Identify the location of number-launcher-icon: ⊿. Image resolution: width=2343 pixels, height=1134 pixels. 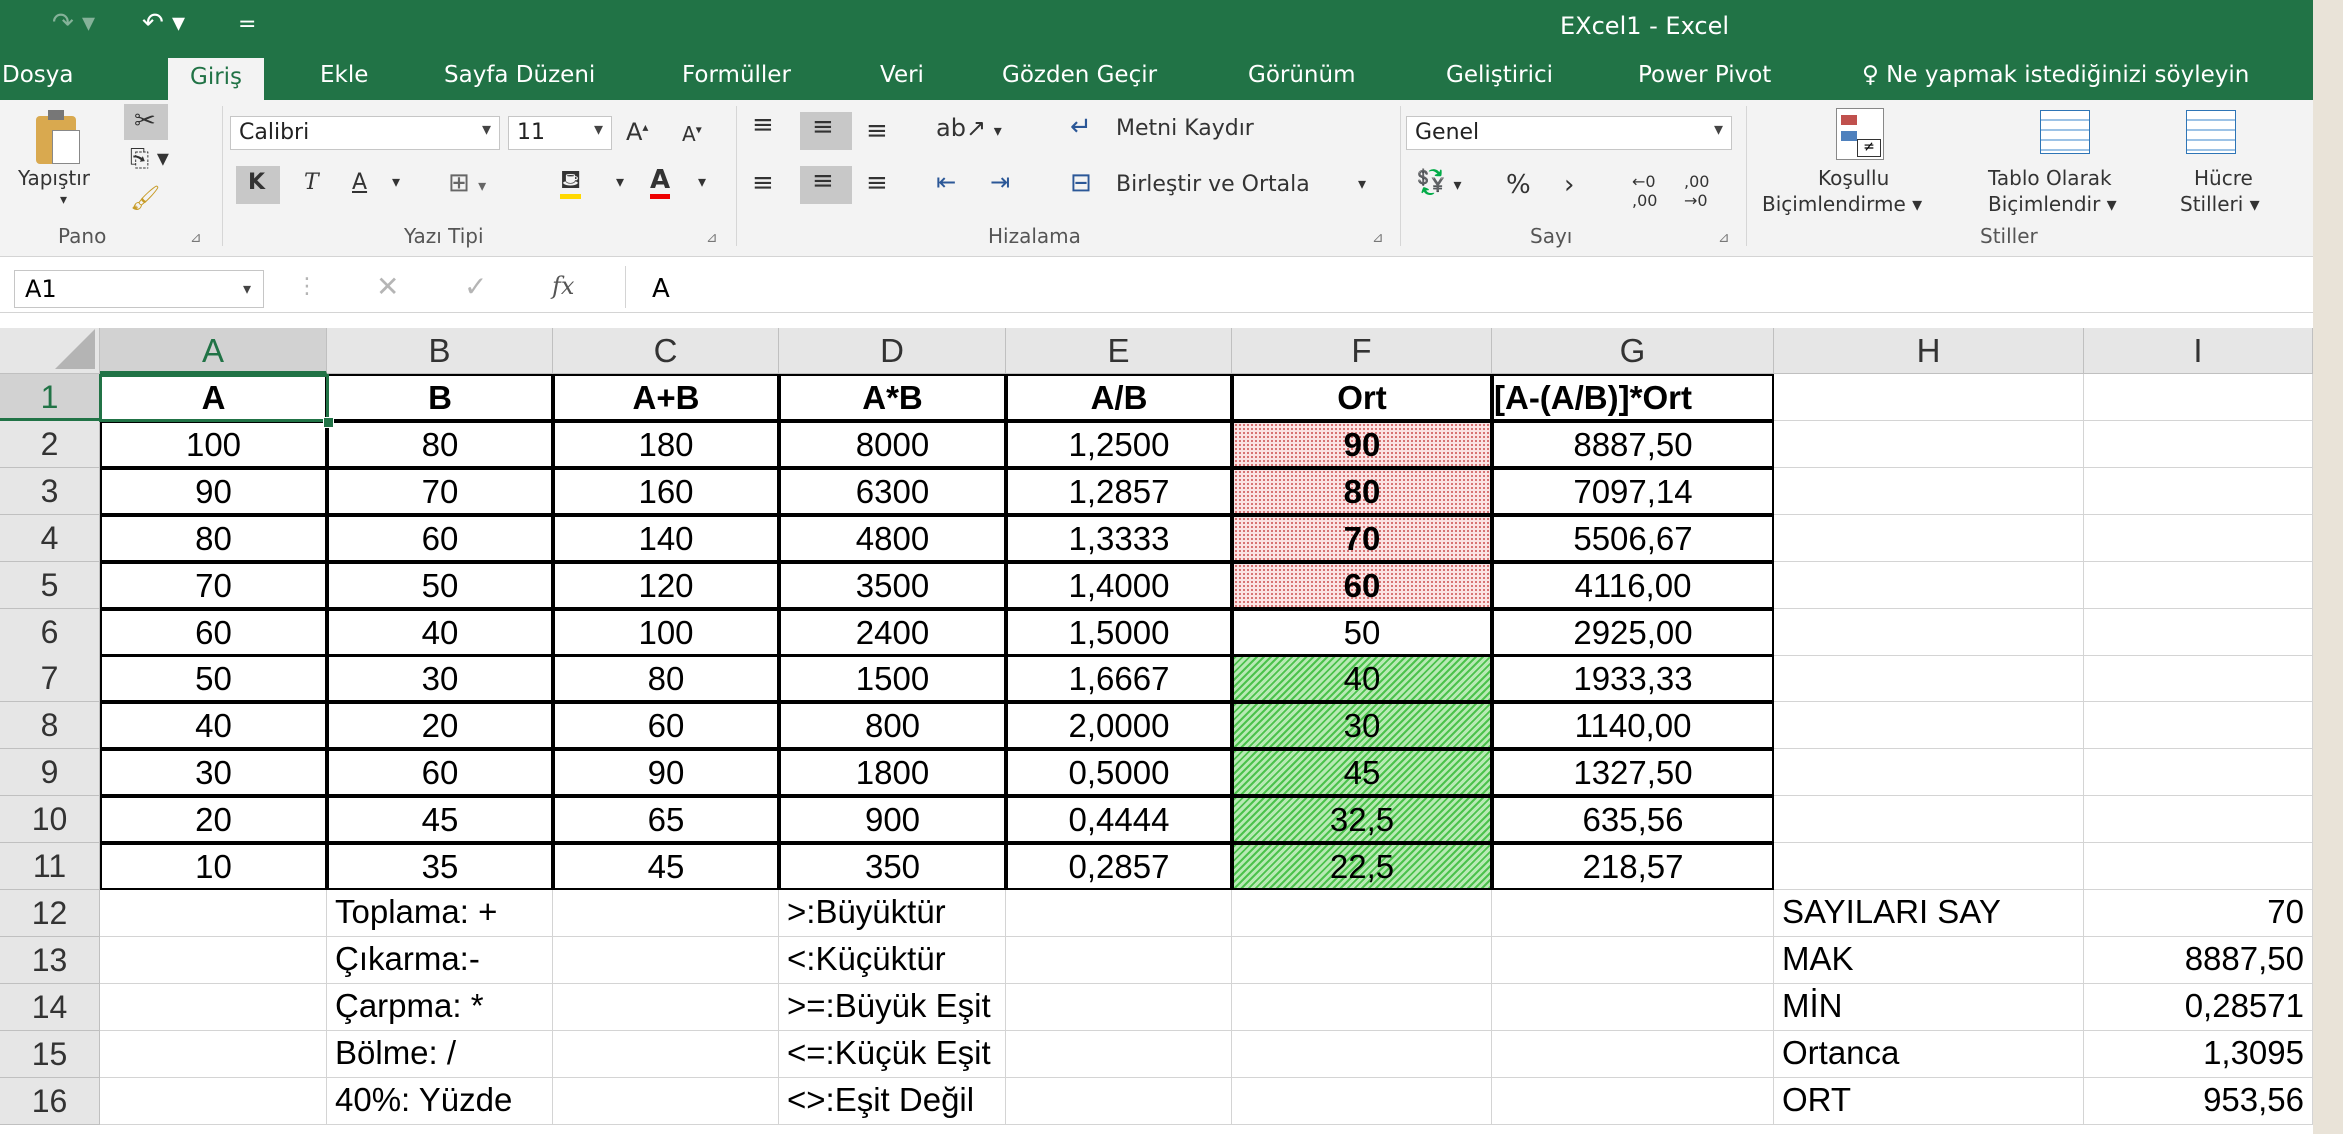
(1724, 238).